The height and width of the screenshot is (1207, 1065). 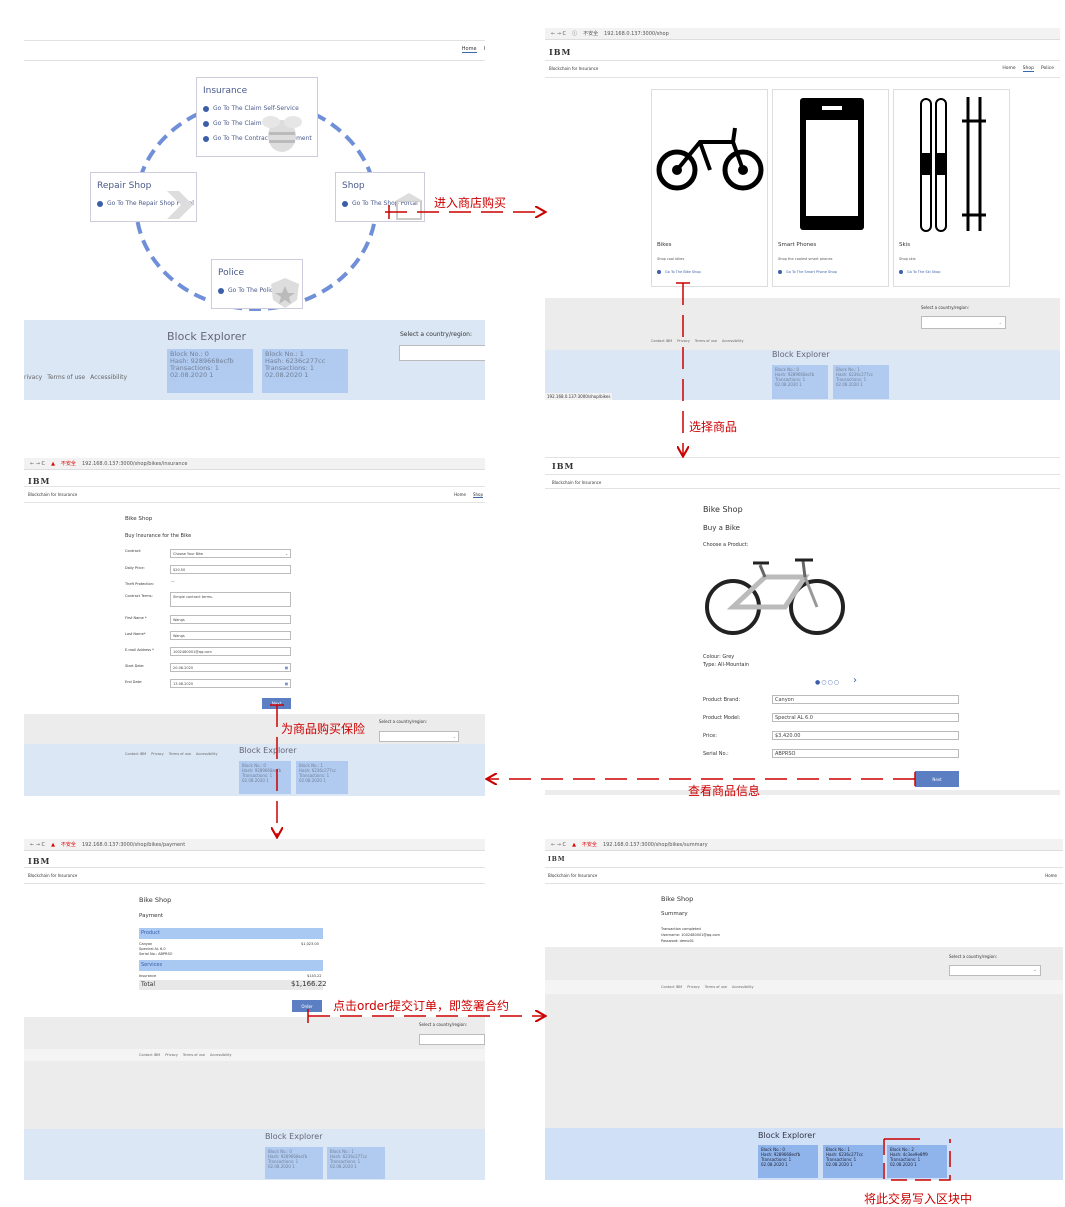 I want to click on caption-view-info: 查看商品信息, so click(x=724, y=791).